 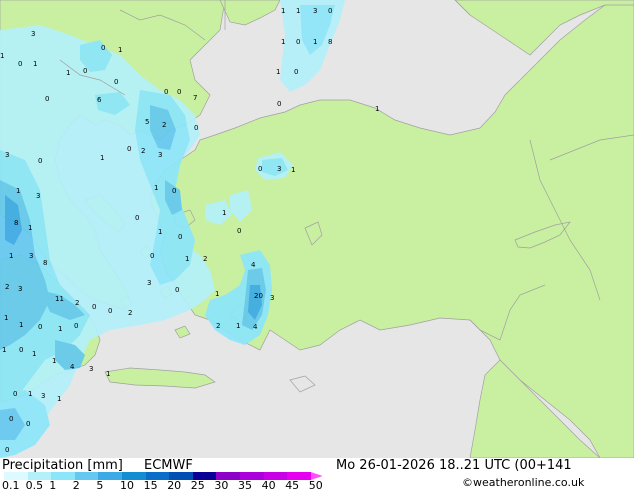 I want to click on scale-label: 25, so click(x=197, y=485).